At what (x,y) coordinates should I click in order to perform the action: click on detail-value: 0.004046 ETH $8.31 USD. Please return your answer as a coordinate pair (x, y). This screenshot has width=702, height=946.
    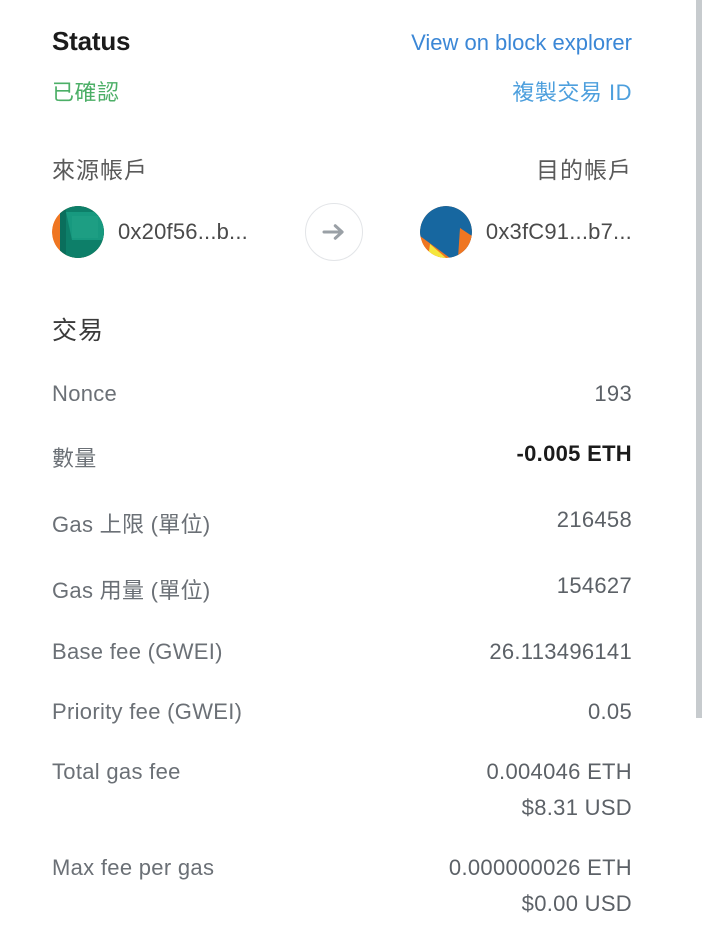
    Looking at the image, I should click on (559, 790).